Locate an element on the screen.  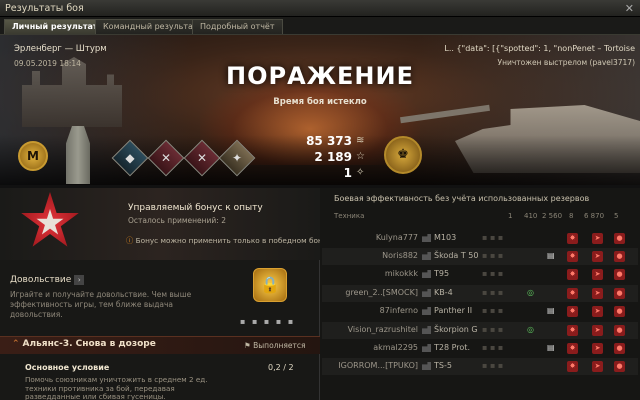
column-4: 8 is located at coordinates (571, 216).